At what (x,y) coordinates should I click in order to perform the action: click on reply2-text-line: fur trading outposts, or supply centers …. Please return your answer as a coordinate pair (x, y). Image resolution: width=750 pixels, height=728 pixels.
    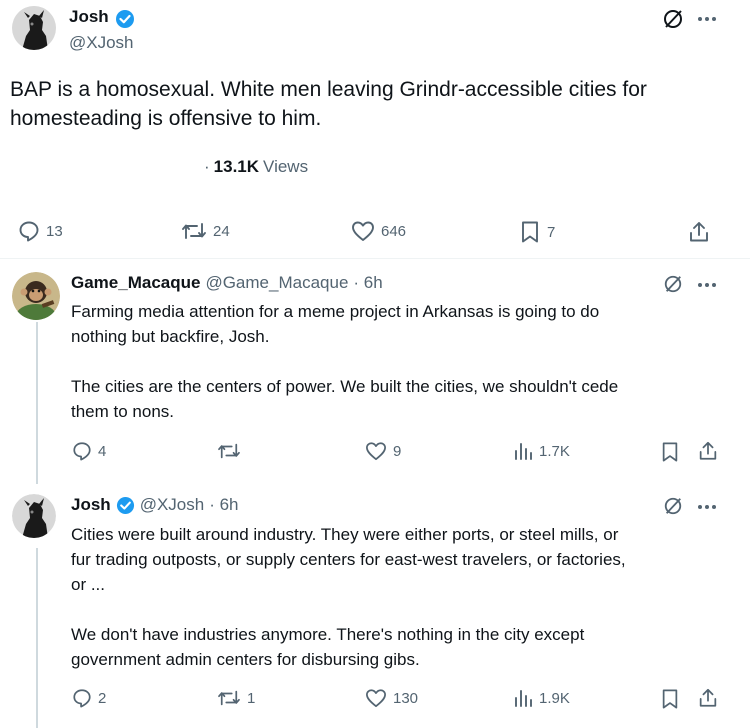
    Looking at the image, I should click on (348, 559).